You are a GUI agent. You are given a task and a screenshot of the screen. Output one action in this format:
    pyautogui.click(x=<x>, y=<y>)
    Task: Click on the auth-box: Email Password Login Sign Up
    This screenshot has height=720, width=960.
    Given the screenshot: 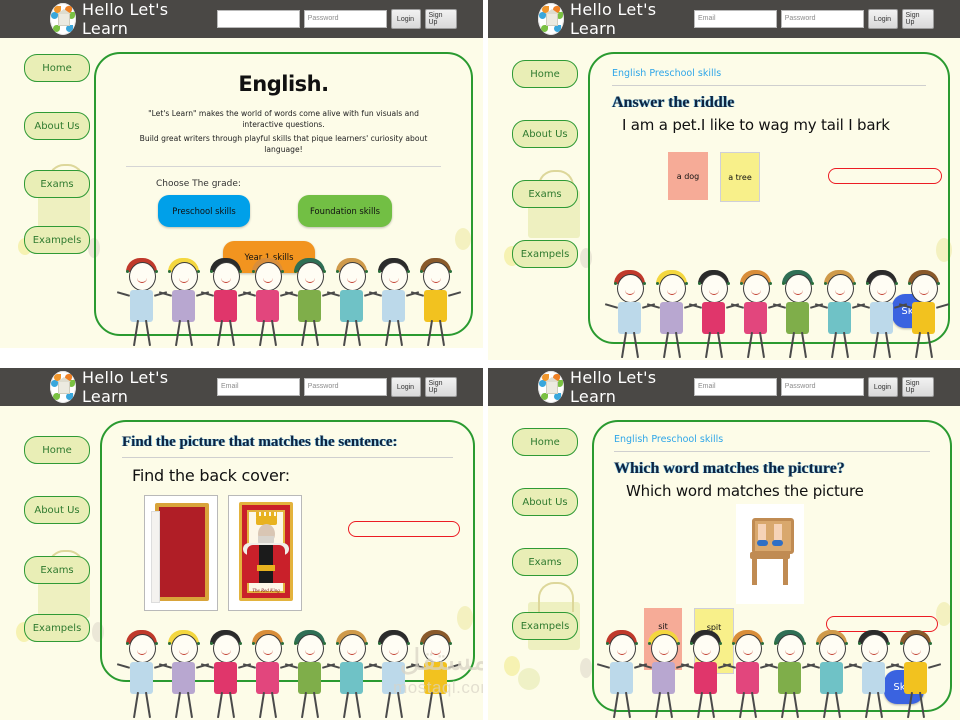 What is the action you would take?
    pyautogui.click(x=814, y=19)
    